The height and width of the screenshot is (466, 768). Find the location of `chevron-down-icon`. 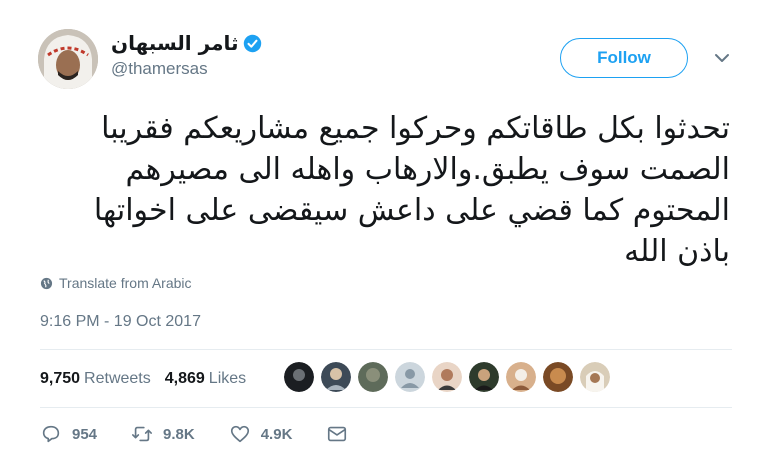

chevron-down-icon is located at coordinates (722, 58).